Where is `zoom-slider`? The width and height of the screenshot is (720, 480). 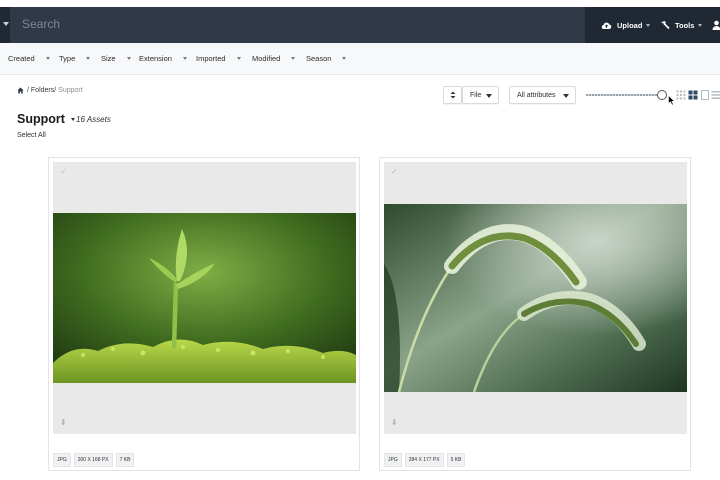
zoom-slider is located at coordinates (624, 95).